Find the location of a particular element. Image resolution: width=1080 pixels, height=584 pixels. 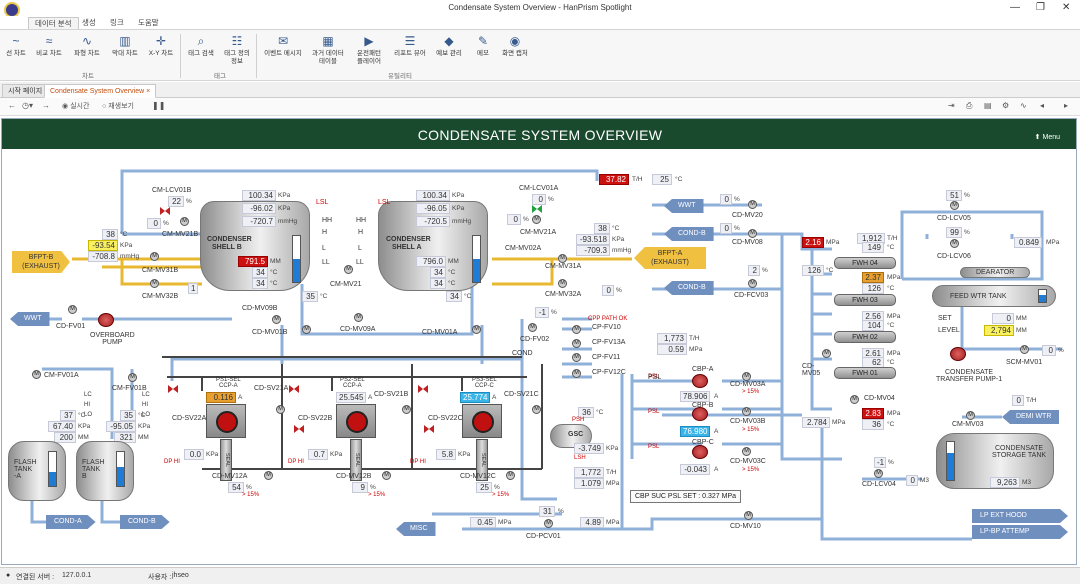

cdmv10-motor-icon: M is located at coordinates (748, 515).